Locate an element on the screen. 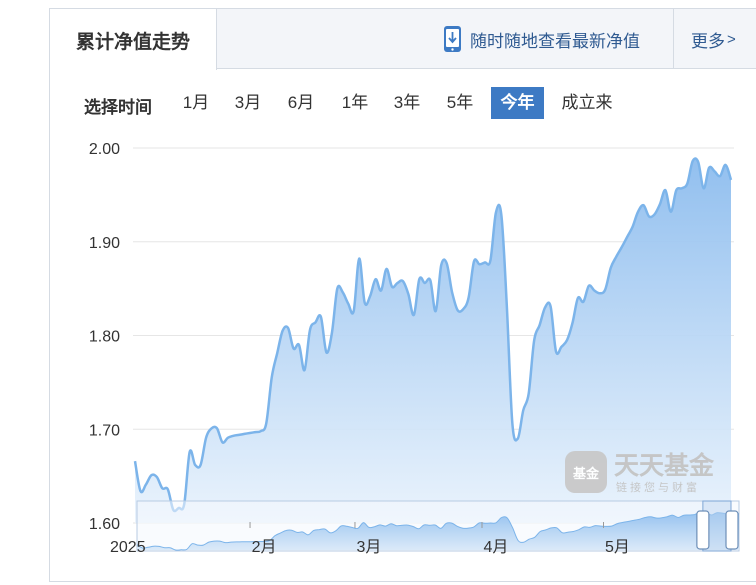  x-axis-label: 4月 is located at coordinates (496, 547).